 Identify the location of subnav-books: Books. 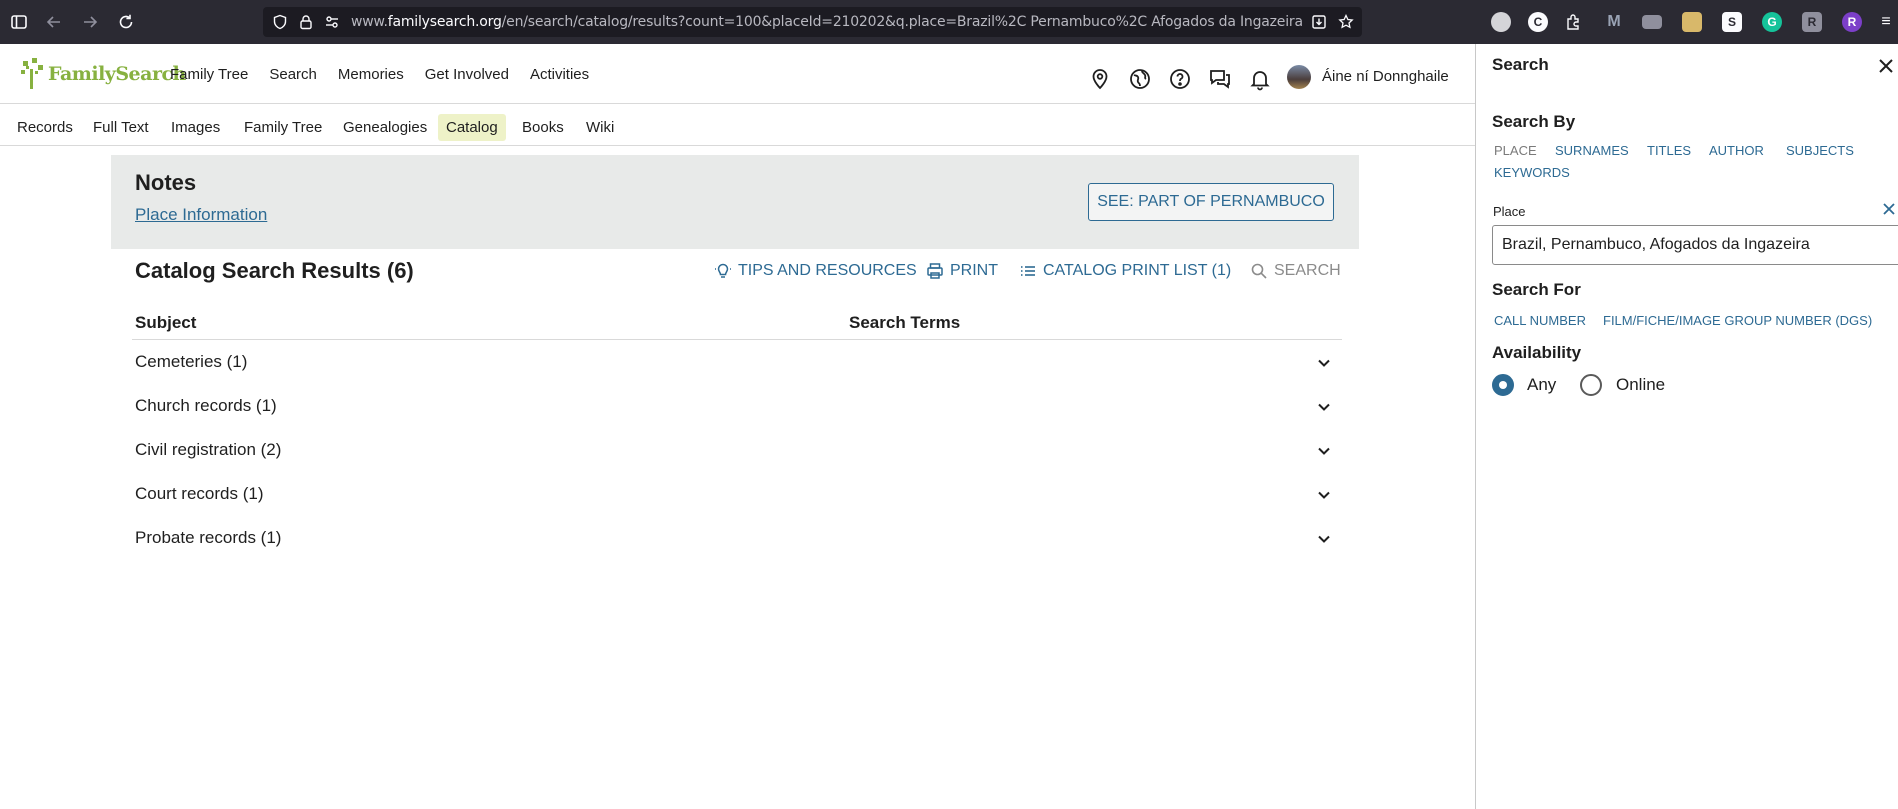
(543, 127).